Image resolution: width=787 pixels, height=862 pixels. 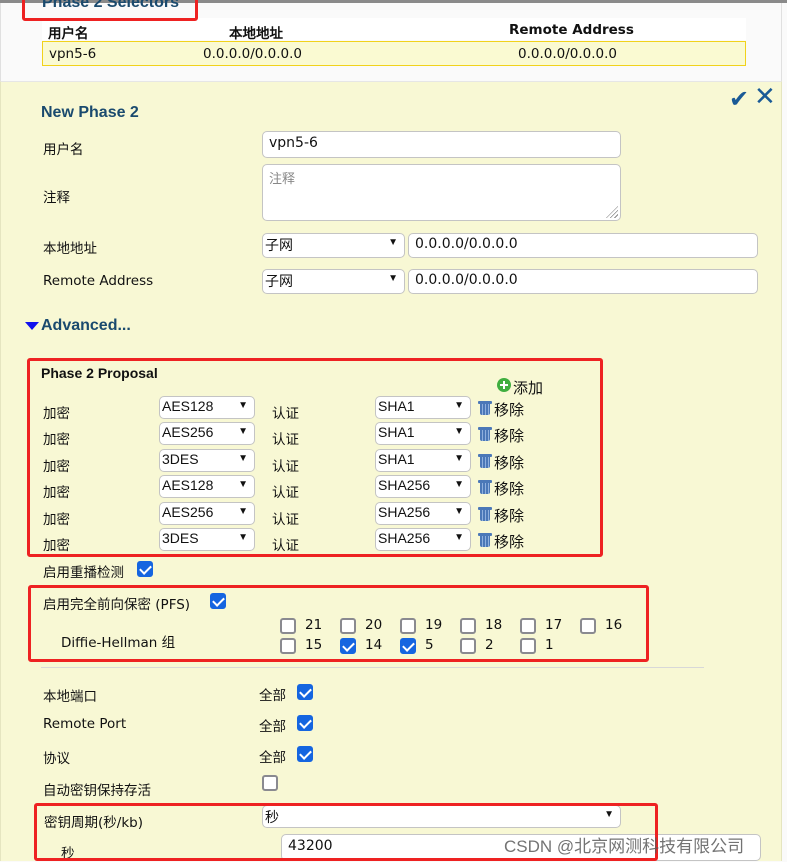 What do you see at coordinates (314, 625) in the screenshot?
I see `dh-group-value: 21` at bounding box center [314, 625].